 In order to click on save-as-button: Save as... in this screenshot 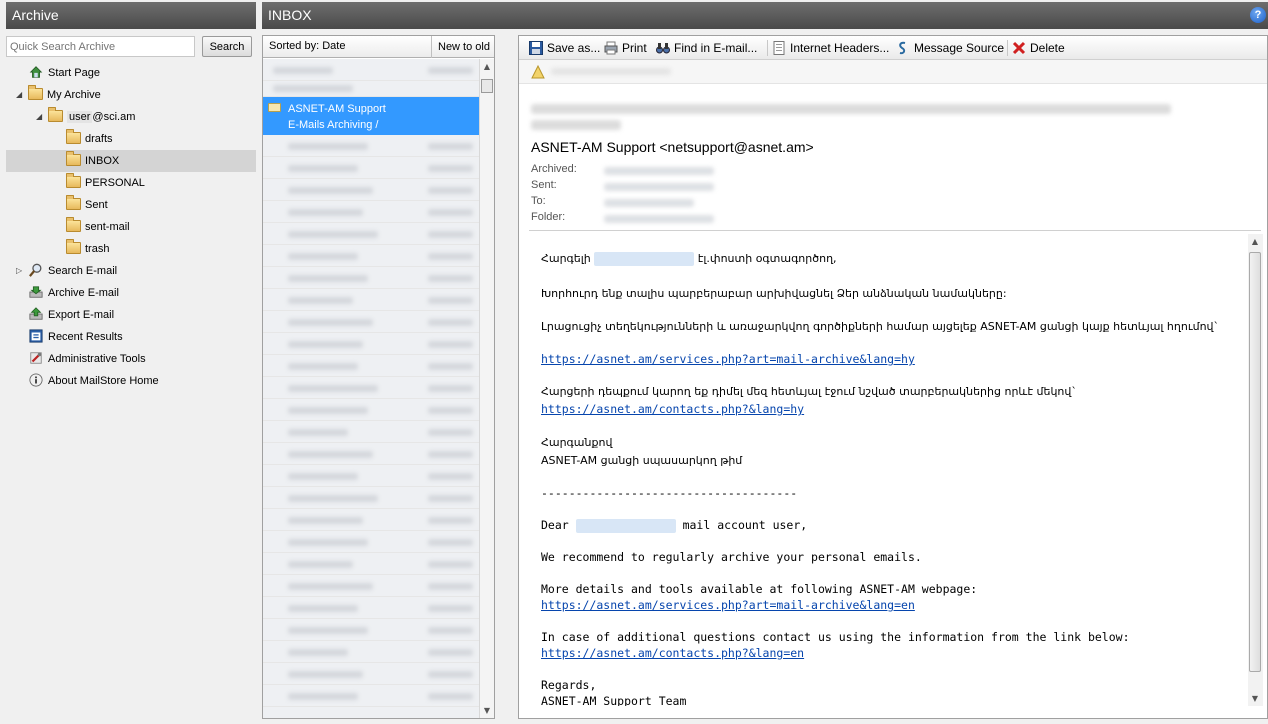, I will do `click(564, 48)`.